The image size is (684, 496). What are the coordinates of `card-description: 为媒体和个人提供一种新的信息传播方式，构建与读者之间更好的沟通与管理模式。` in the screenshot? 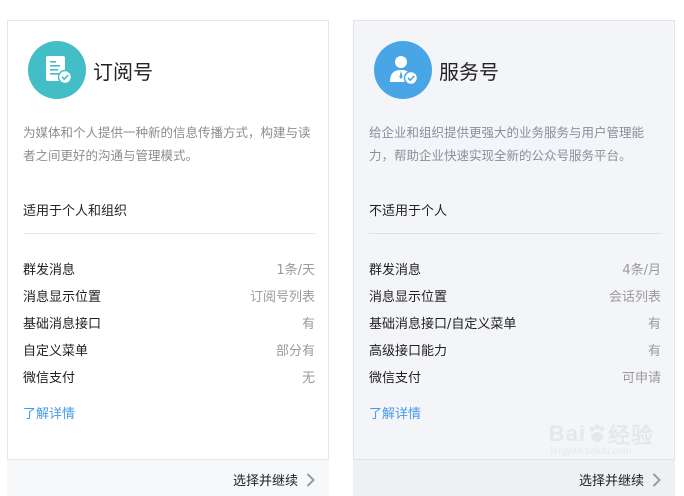 It's located at (167, 144).